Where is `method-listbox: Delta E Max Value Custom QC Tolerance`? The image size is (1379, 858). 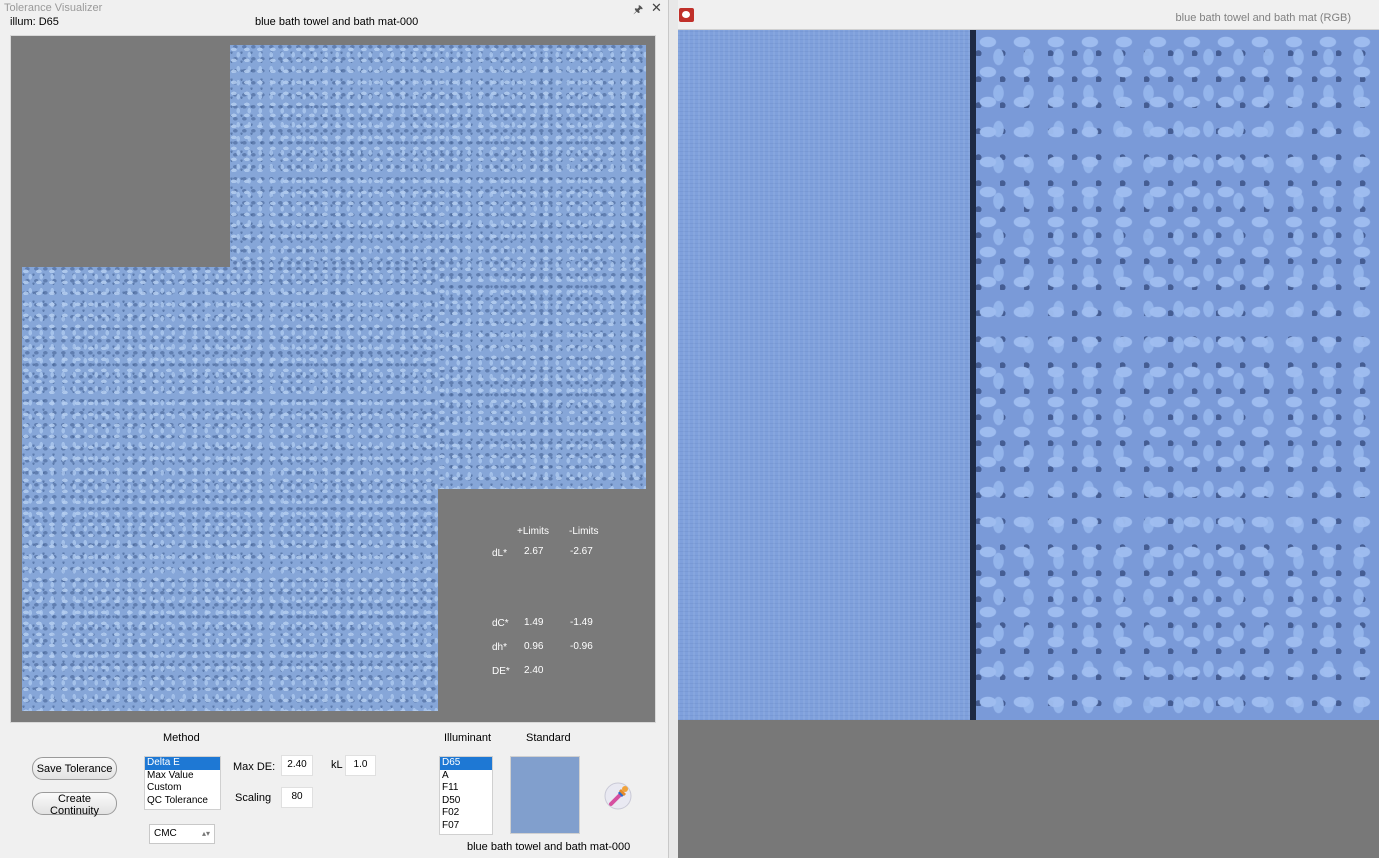
method-listbox: Delta E Max Value Custom QC Tolerance is located at coordinates (182, 783).